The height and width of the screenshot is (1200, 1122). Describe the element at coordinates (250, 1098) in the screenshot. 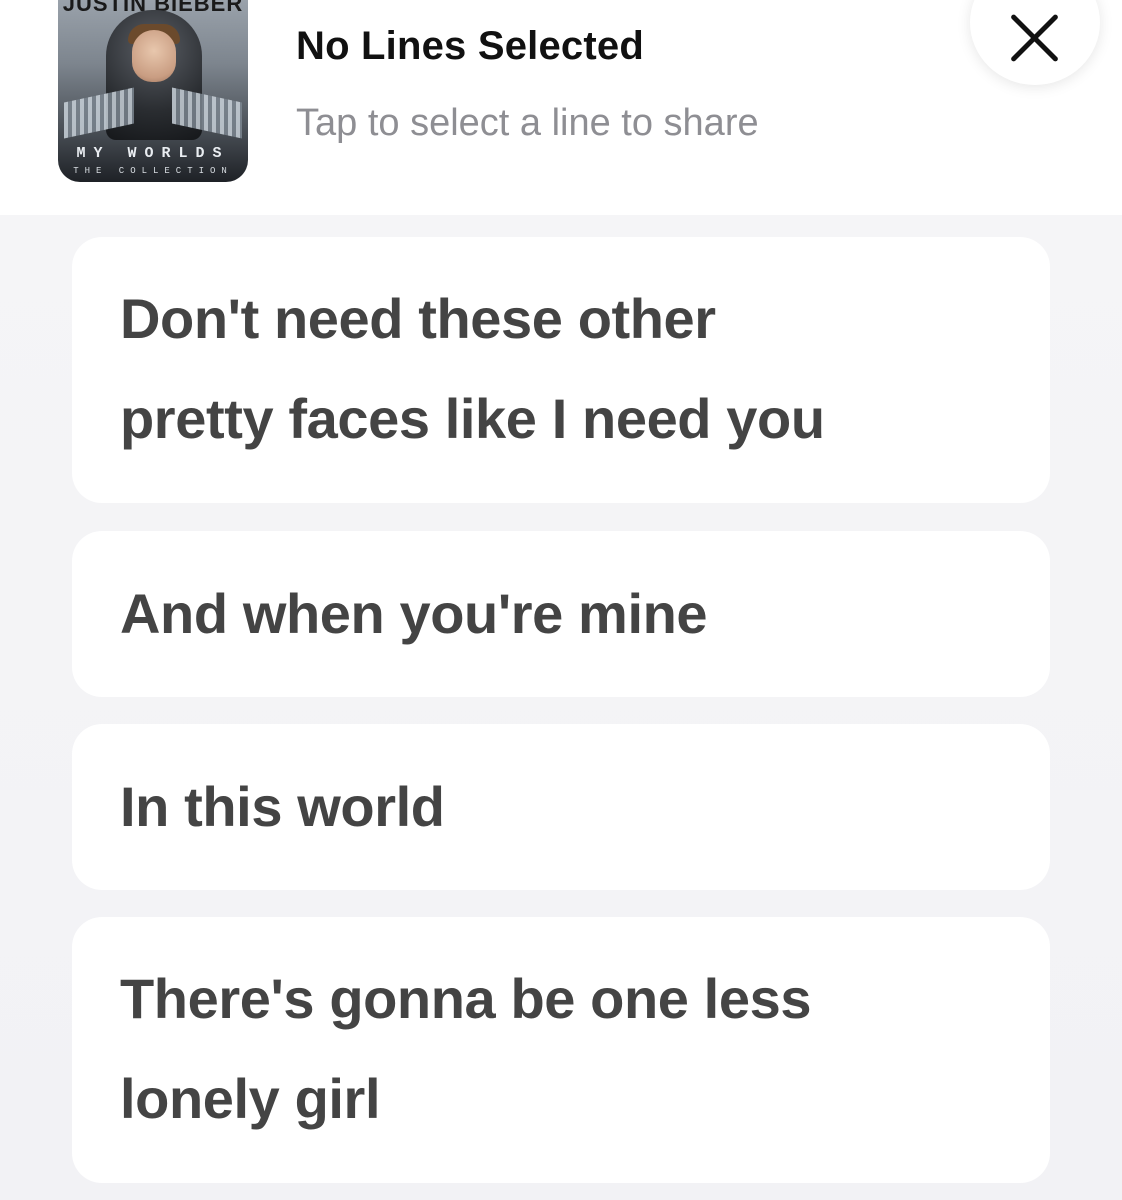

I see `lyric-text-line-2: lonely girl` at that location.